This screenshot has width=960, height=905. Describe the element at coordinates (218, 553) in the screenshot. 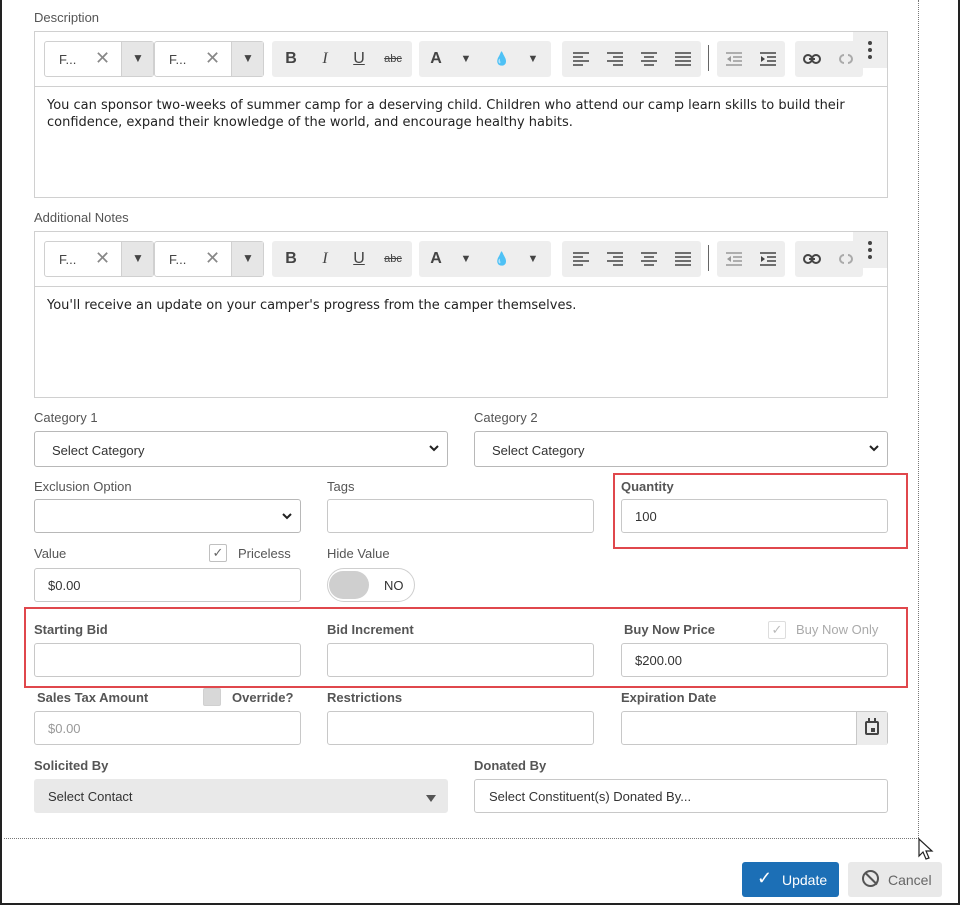

I see `priceless-checkbox: ✓` at that location.